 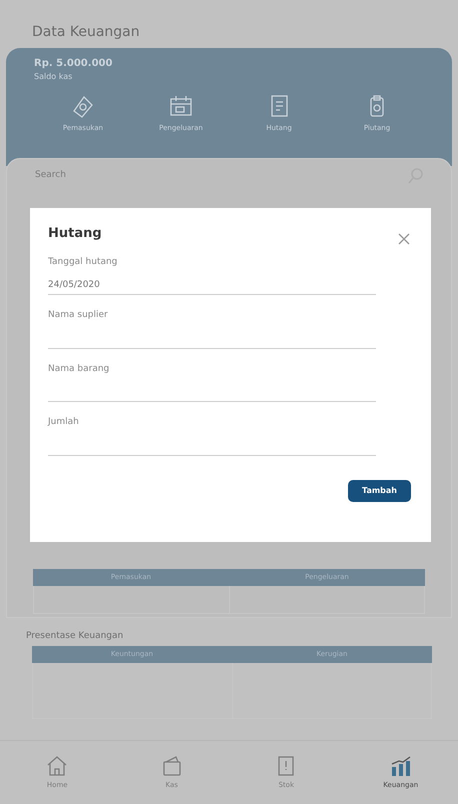 I want to click on balance-amount: Rp. 5.000.000, so click(x=74, y=64).